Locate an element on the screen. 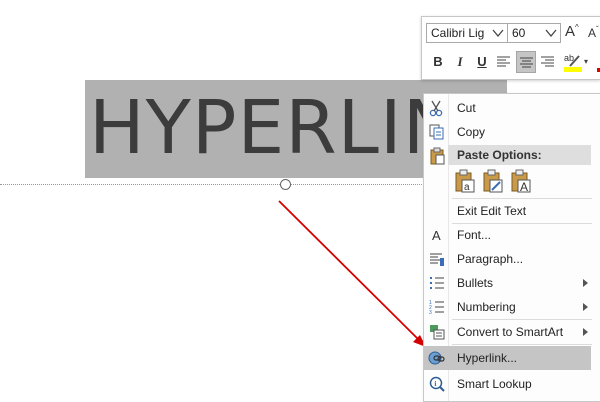  paste-options-header: Paste Options: is located at coordinates (519, 155).